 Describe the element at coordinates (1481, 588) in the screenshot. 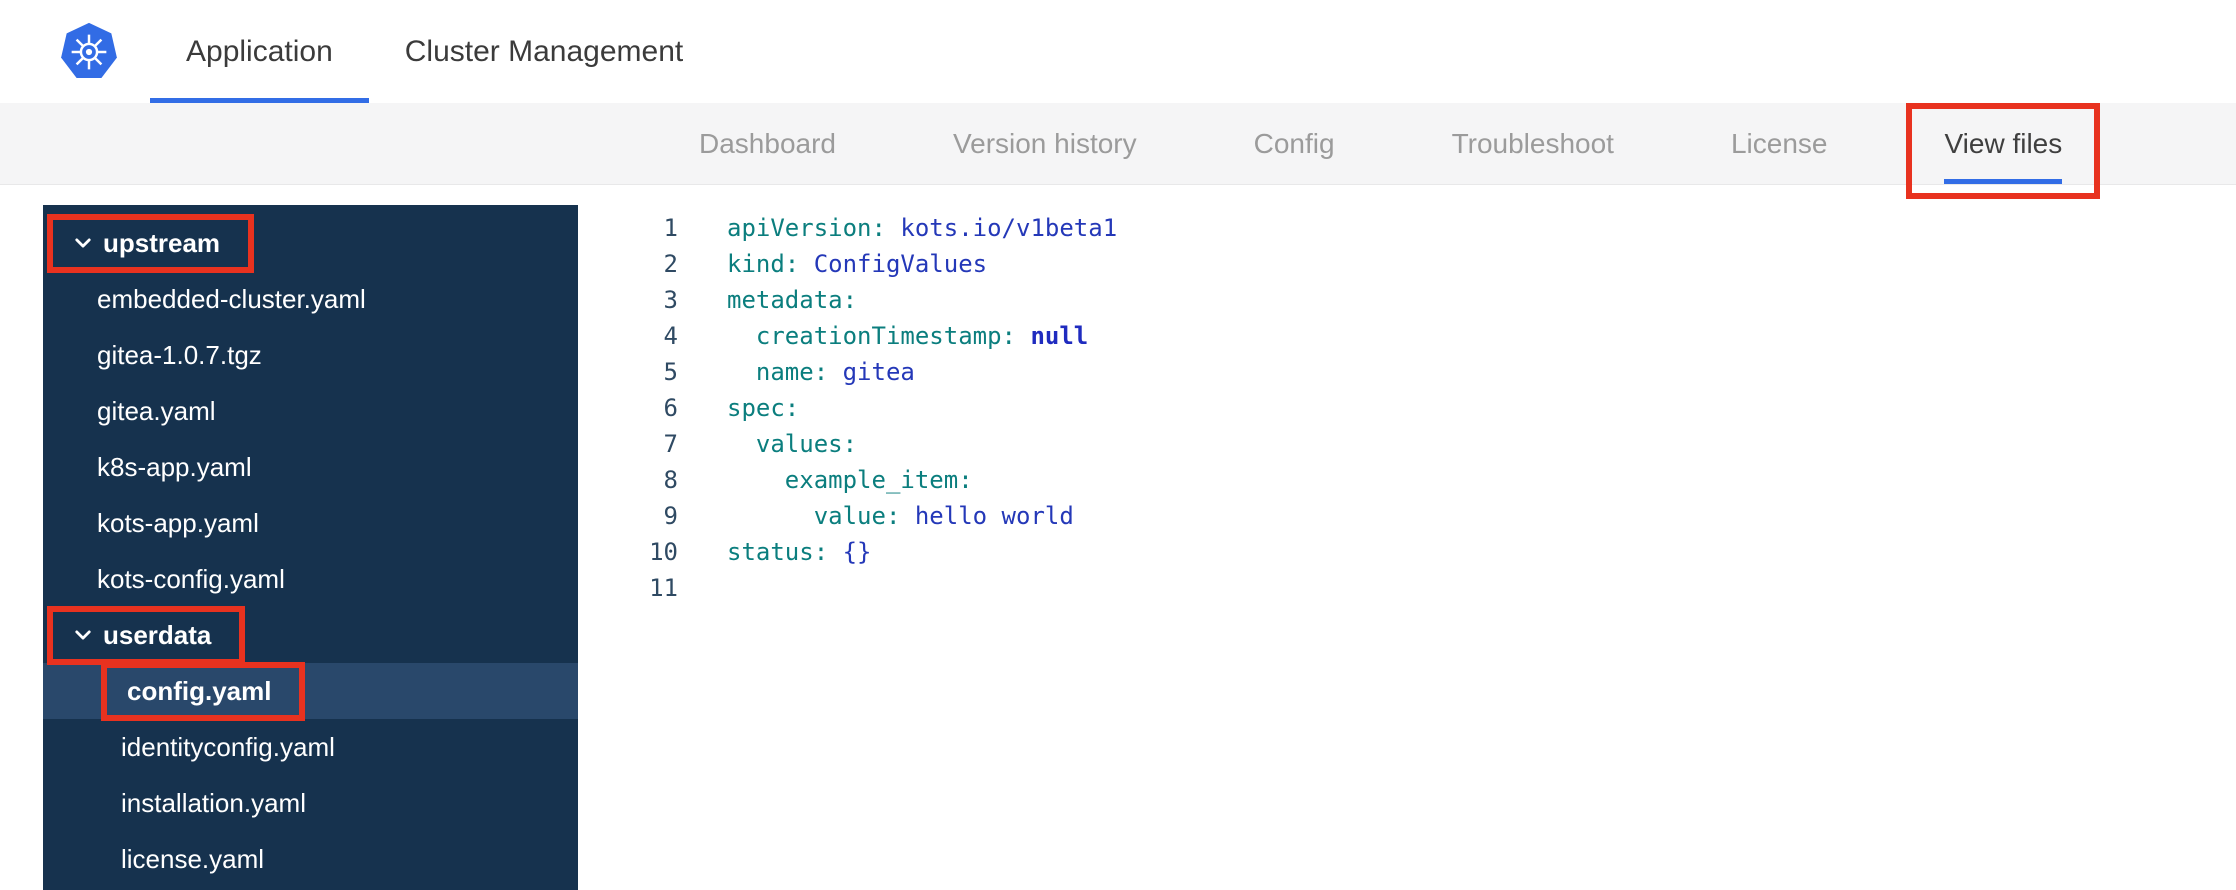

I see `code-line` at that location.